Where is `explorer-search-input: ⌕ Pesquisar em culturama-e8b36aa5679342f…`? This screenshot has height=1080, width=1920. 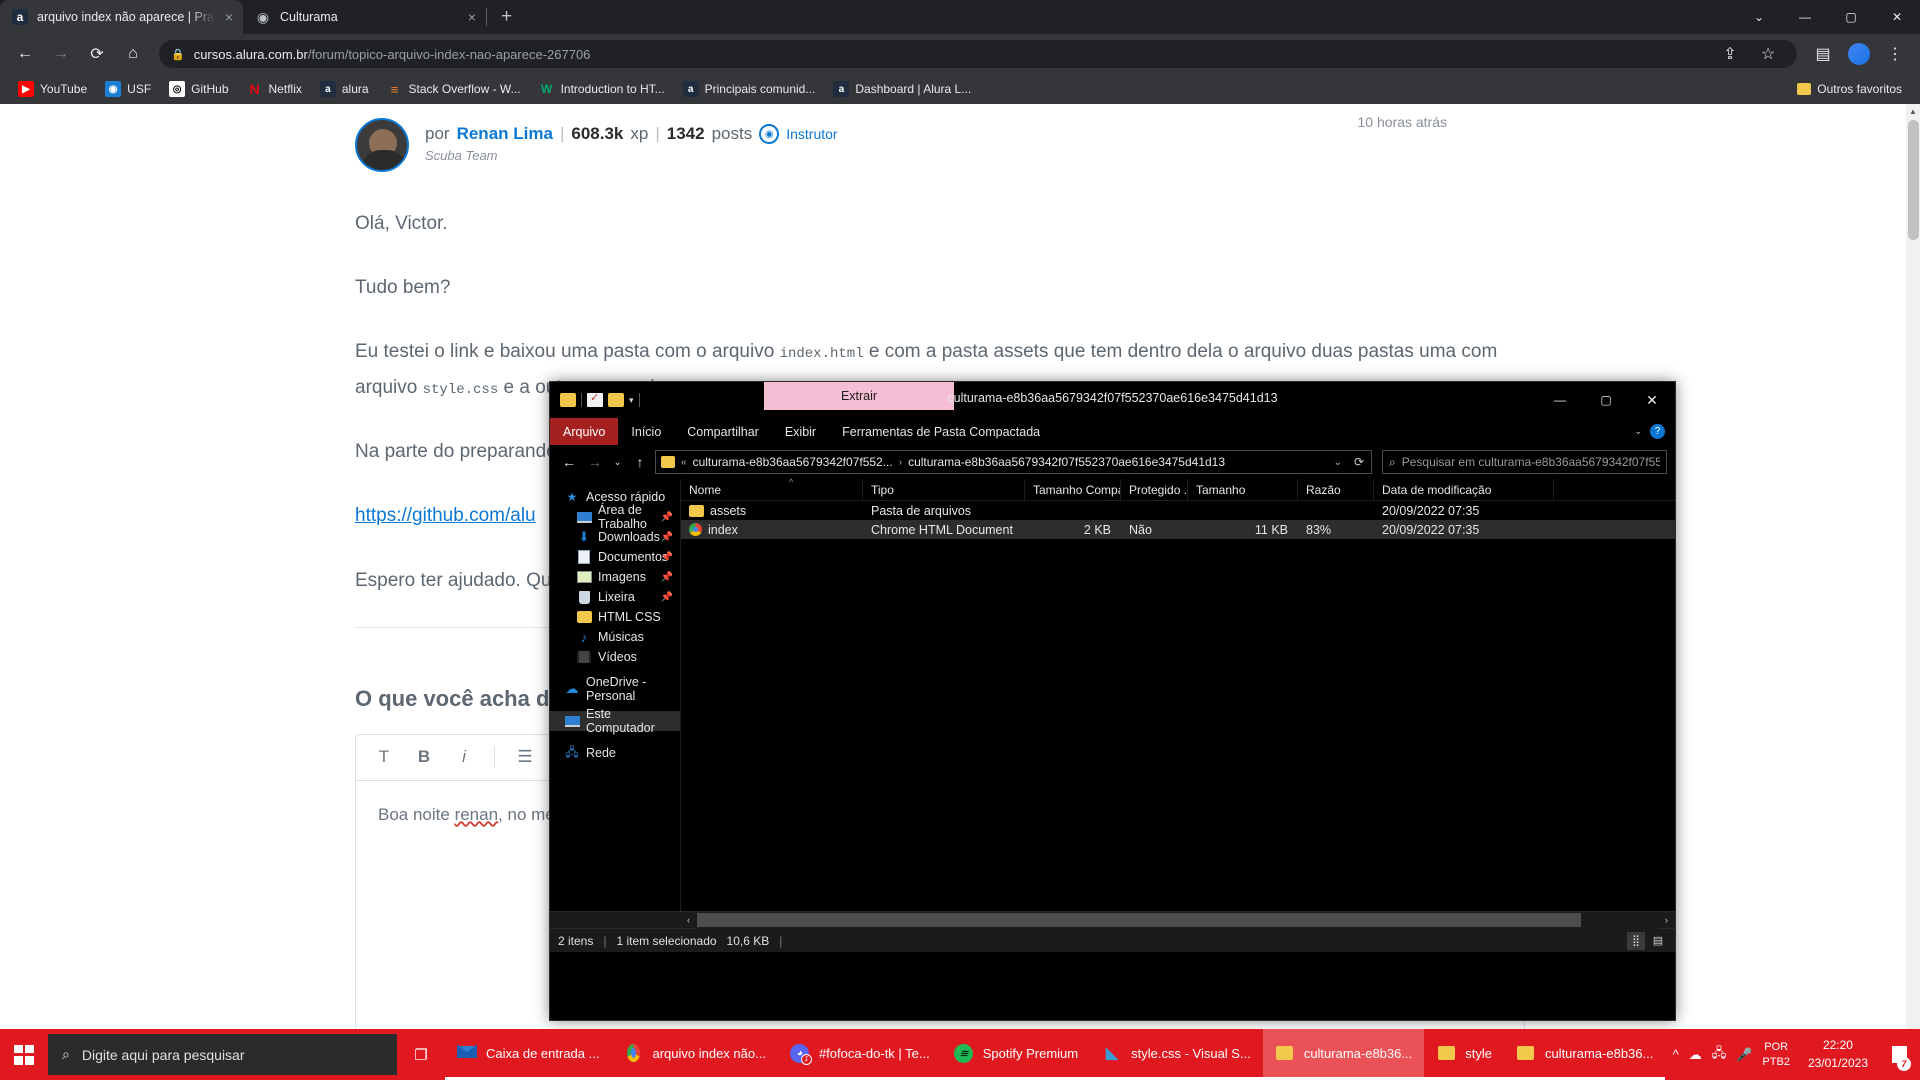 explorer-search-input: ⌕ Pesquisar em culturama-e8b36aa5679342f… is located at coordinates (1524, 462).